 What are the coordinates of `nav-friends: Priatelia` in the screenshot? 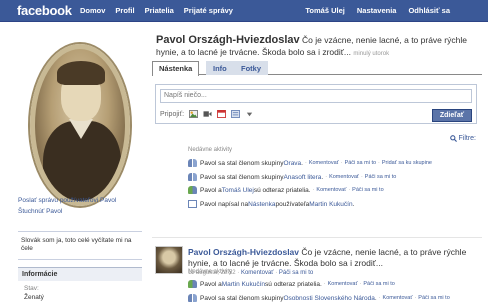 It's located at (159, 10).